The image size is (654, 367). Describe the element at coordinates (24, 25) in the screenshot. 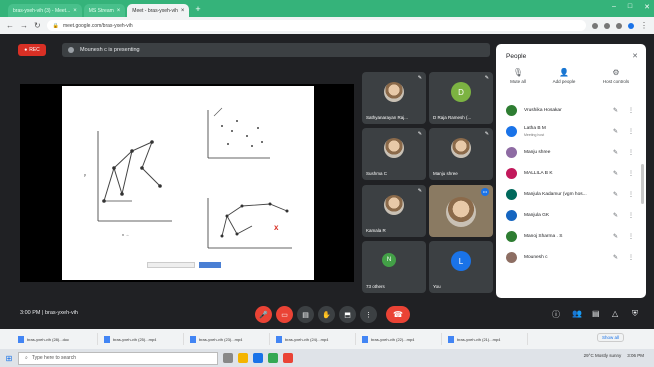

I see `forward-icon: →` at that location.